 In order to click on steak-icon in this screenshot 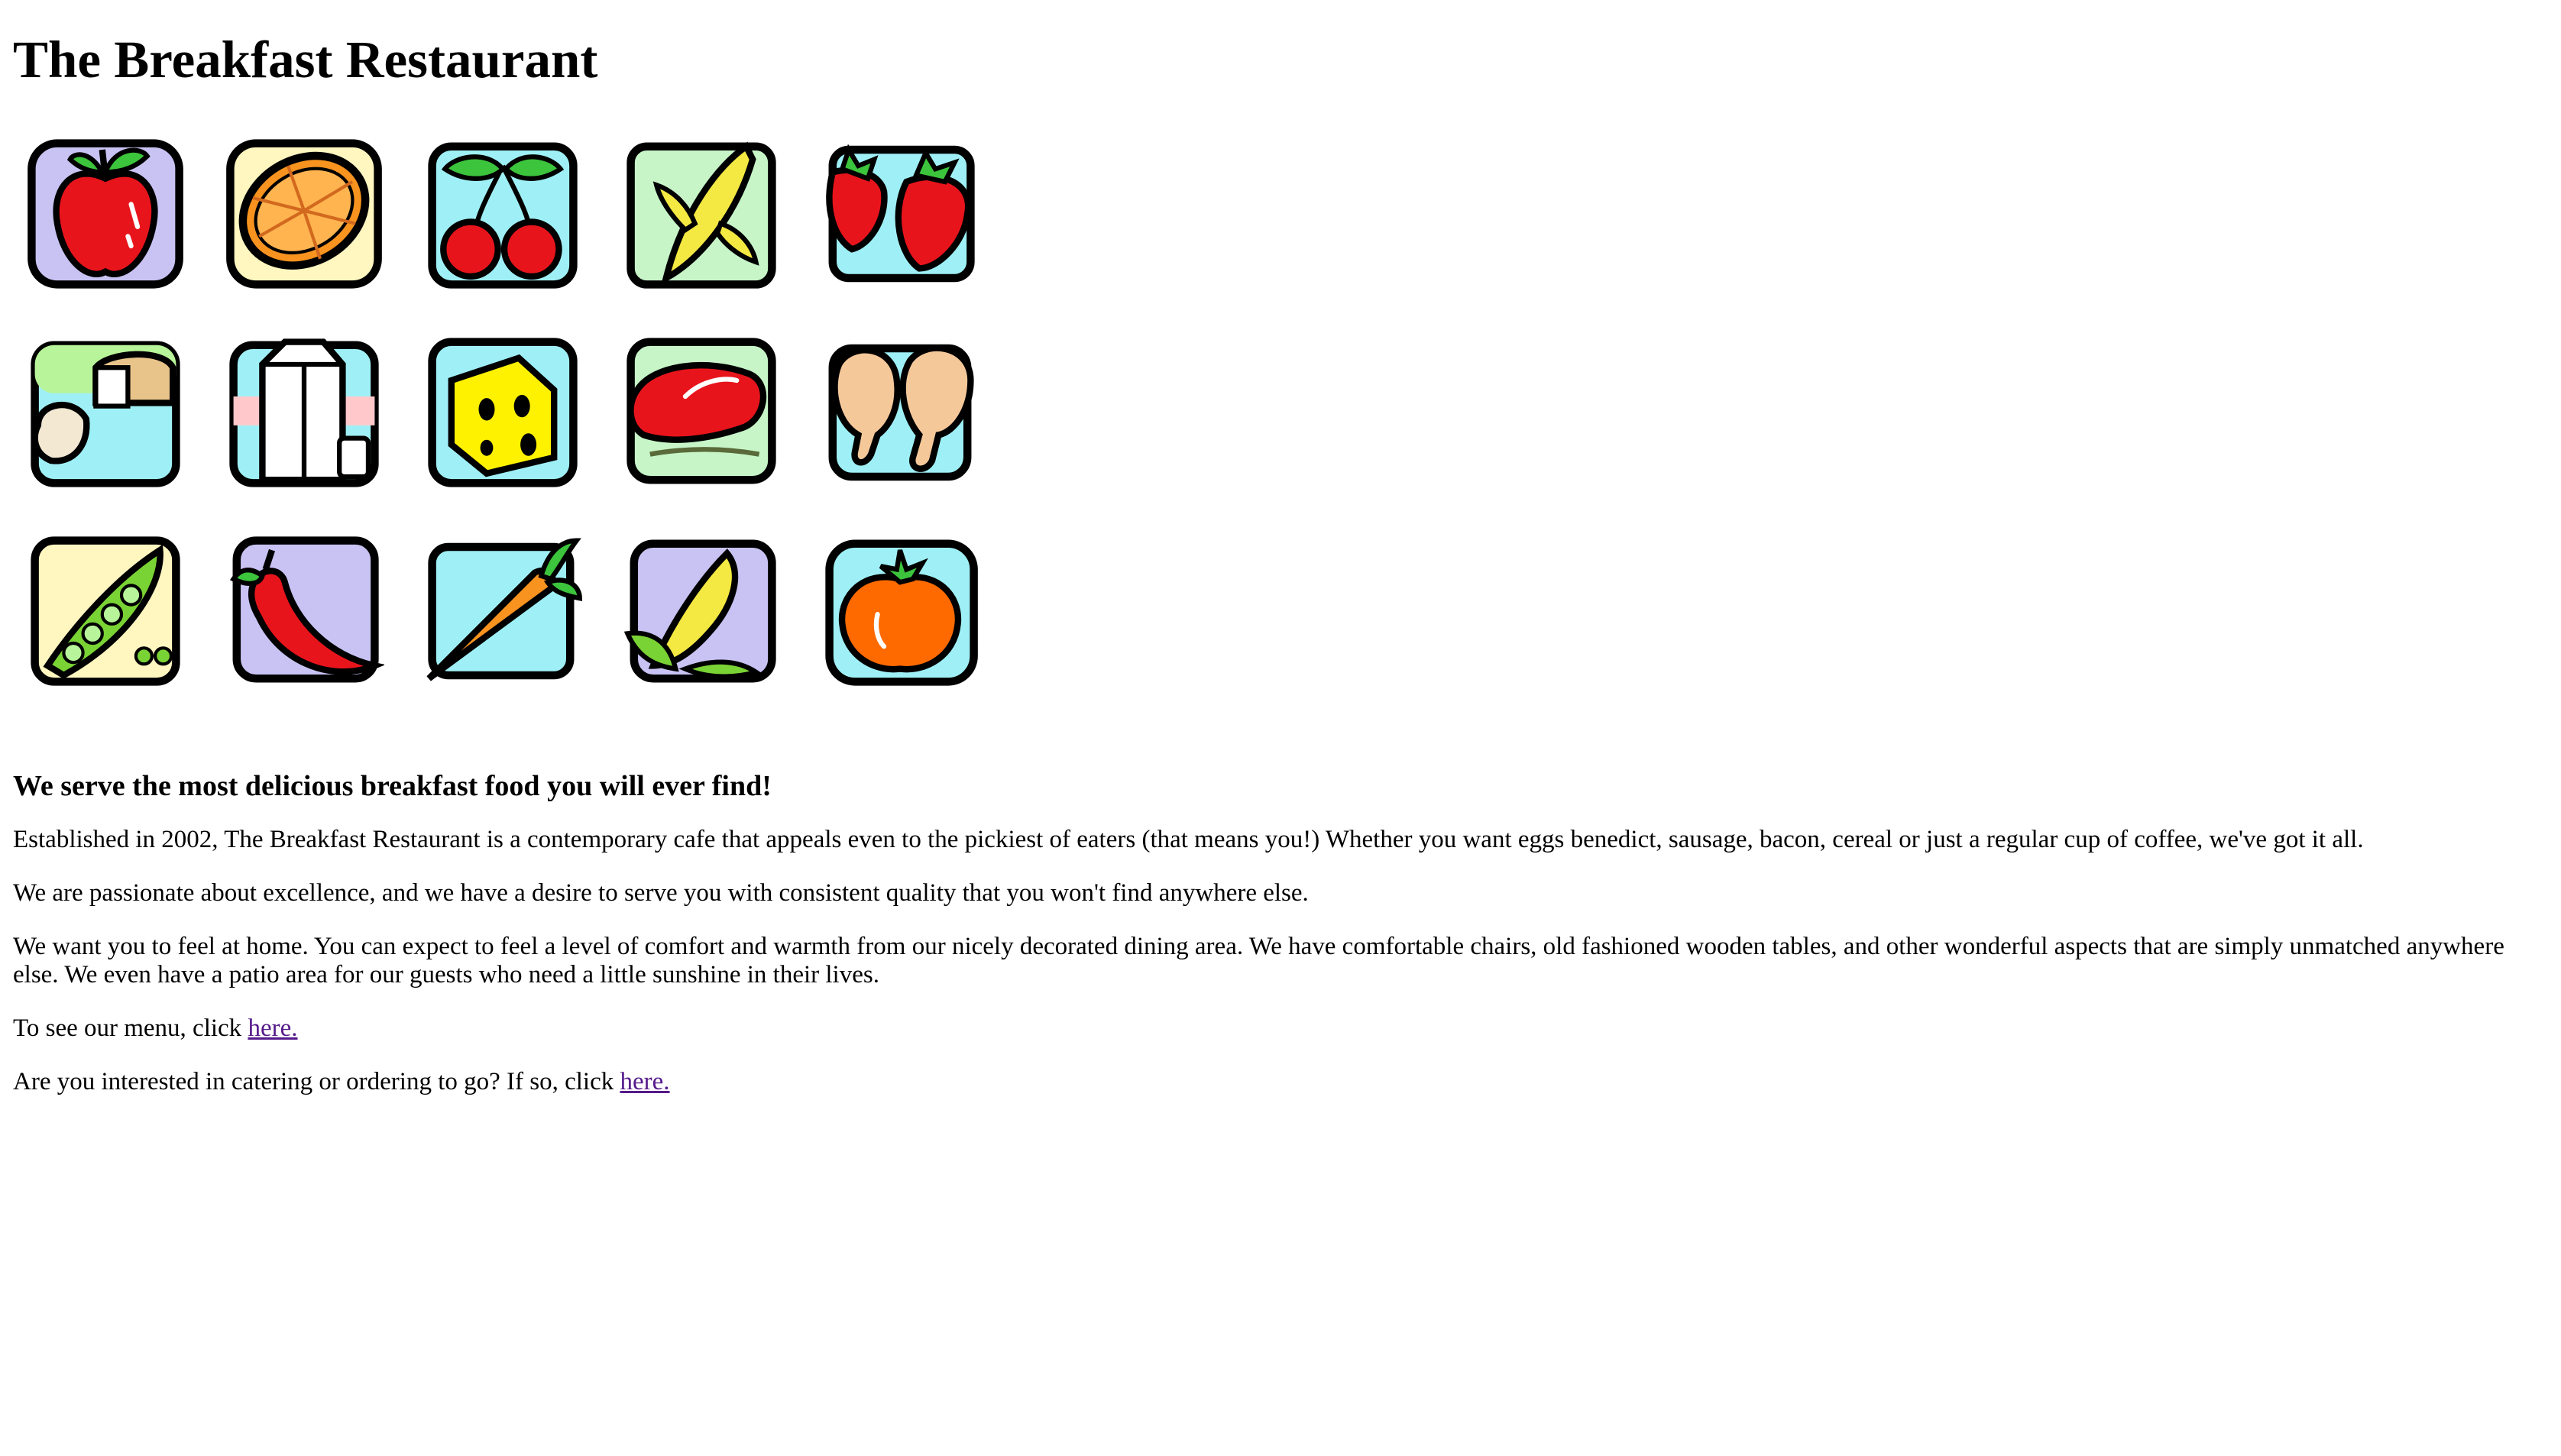, I will do `click(701, 413)`.